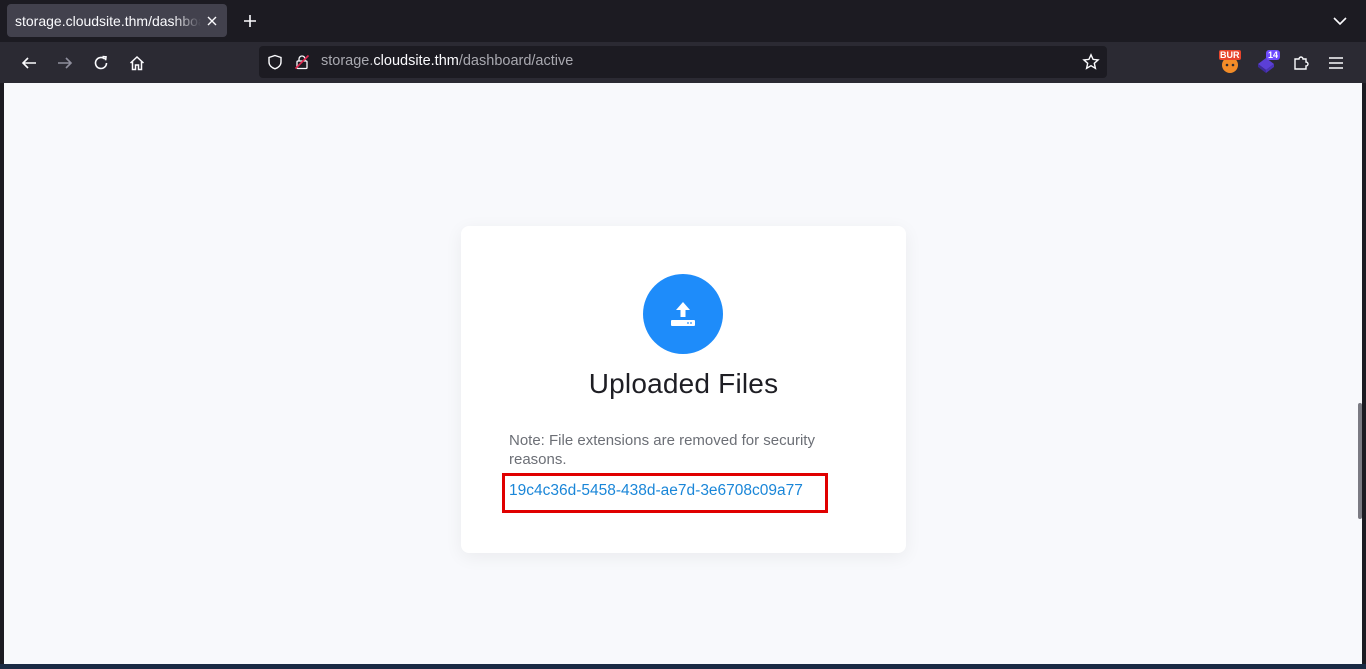 This screenshot has height=669, width=1366. I want to click on burp-badge: BUR, so click(1230, 55).